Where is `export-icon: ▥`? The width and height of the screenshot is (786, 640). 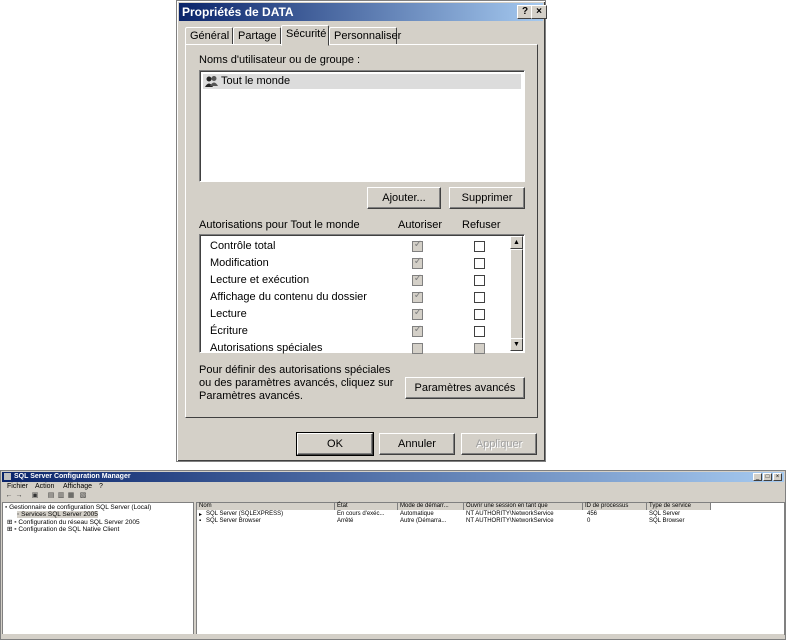 export-icon: ▥ is located at coordinates (61, 496).